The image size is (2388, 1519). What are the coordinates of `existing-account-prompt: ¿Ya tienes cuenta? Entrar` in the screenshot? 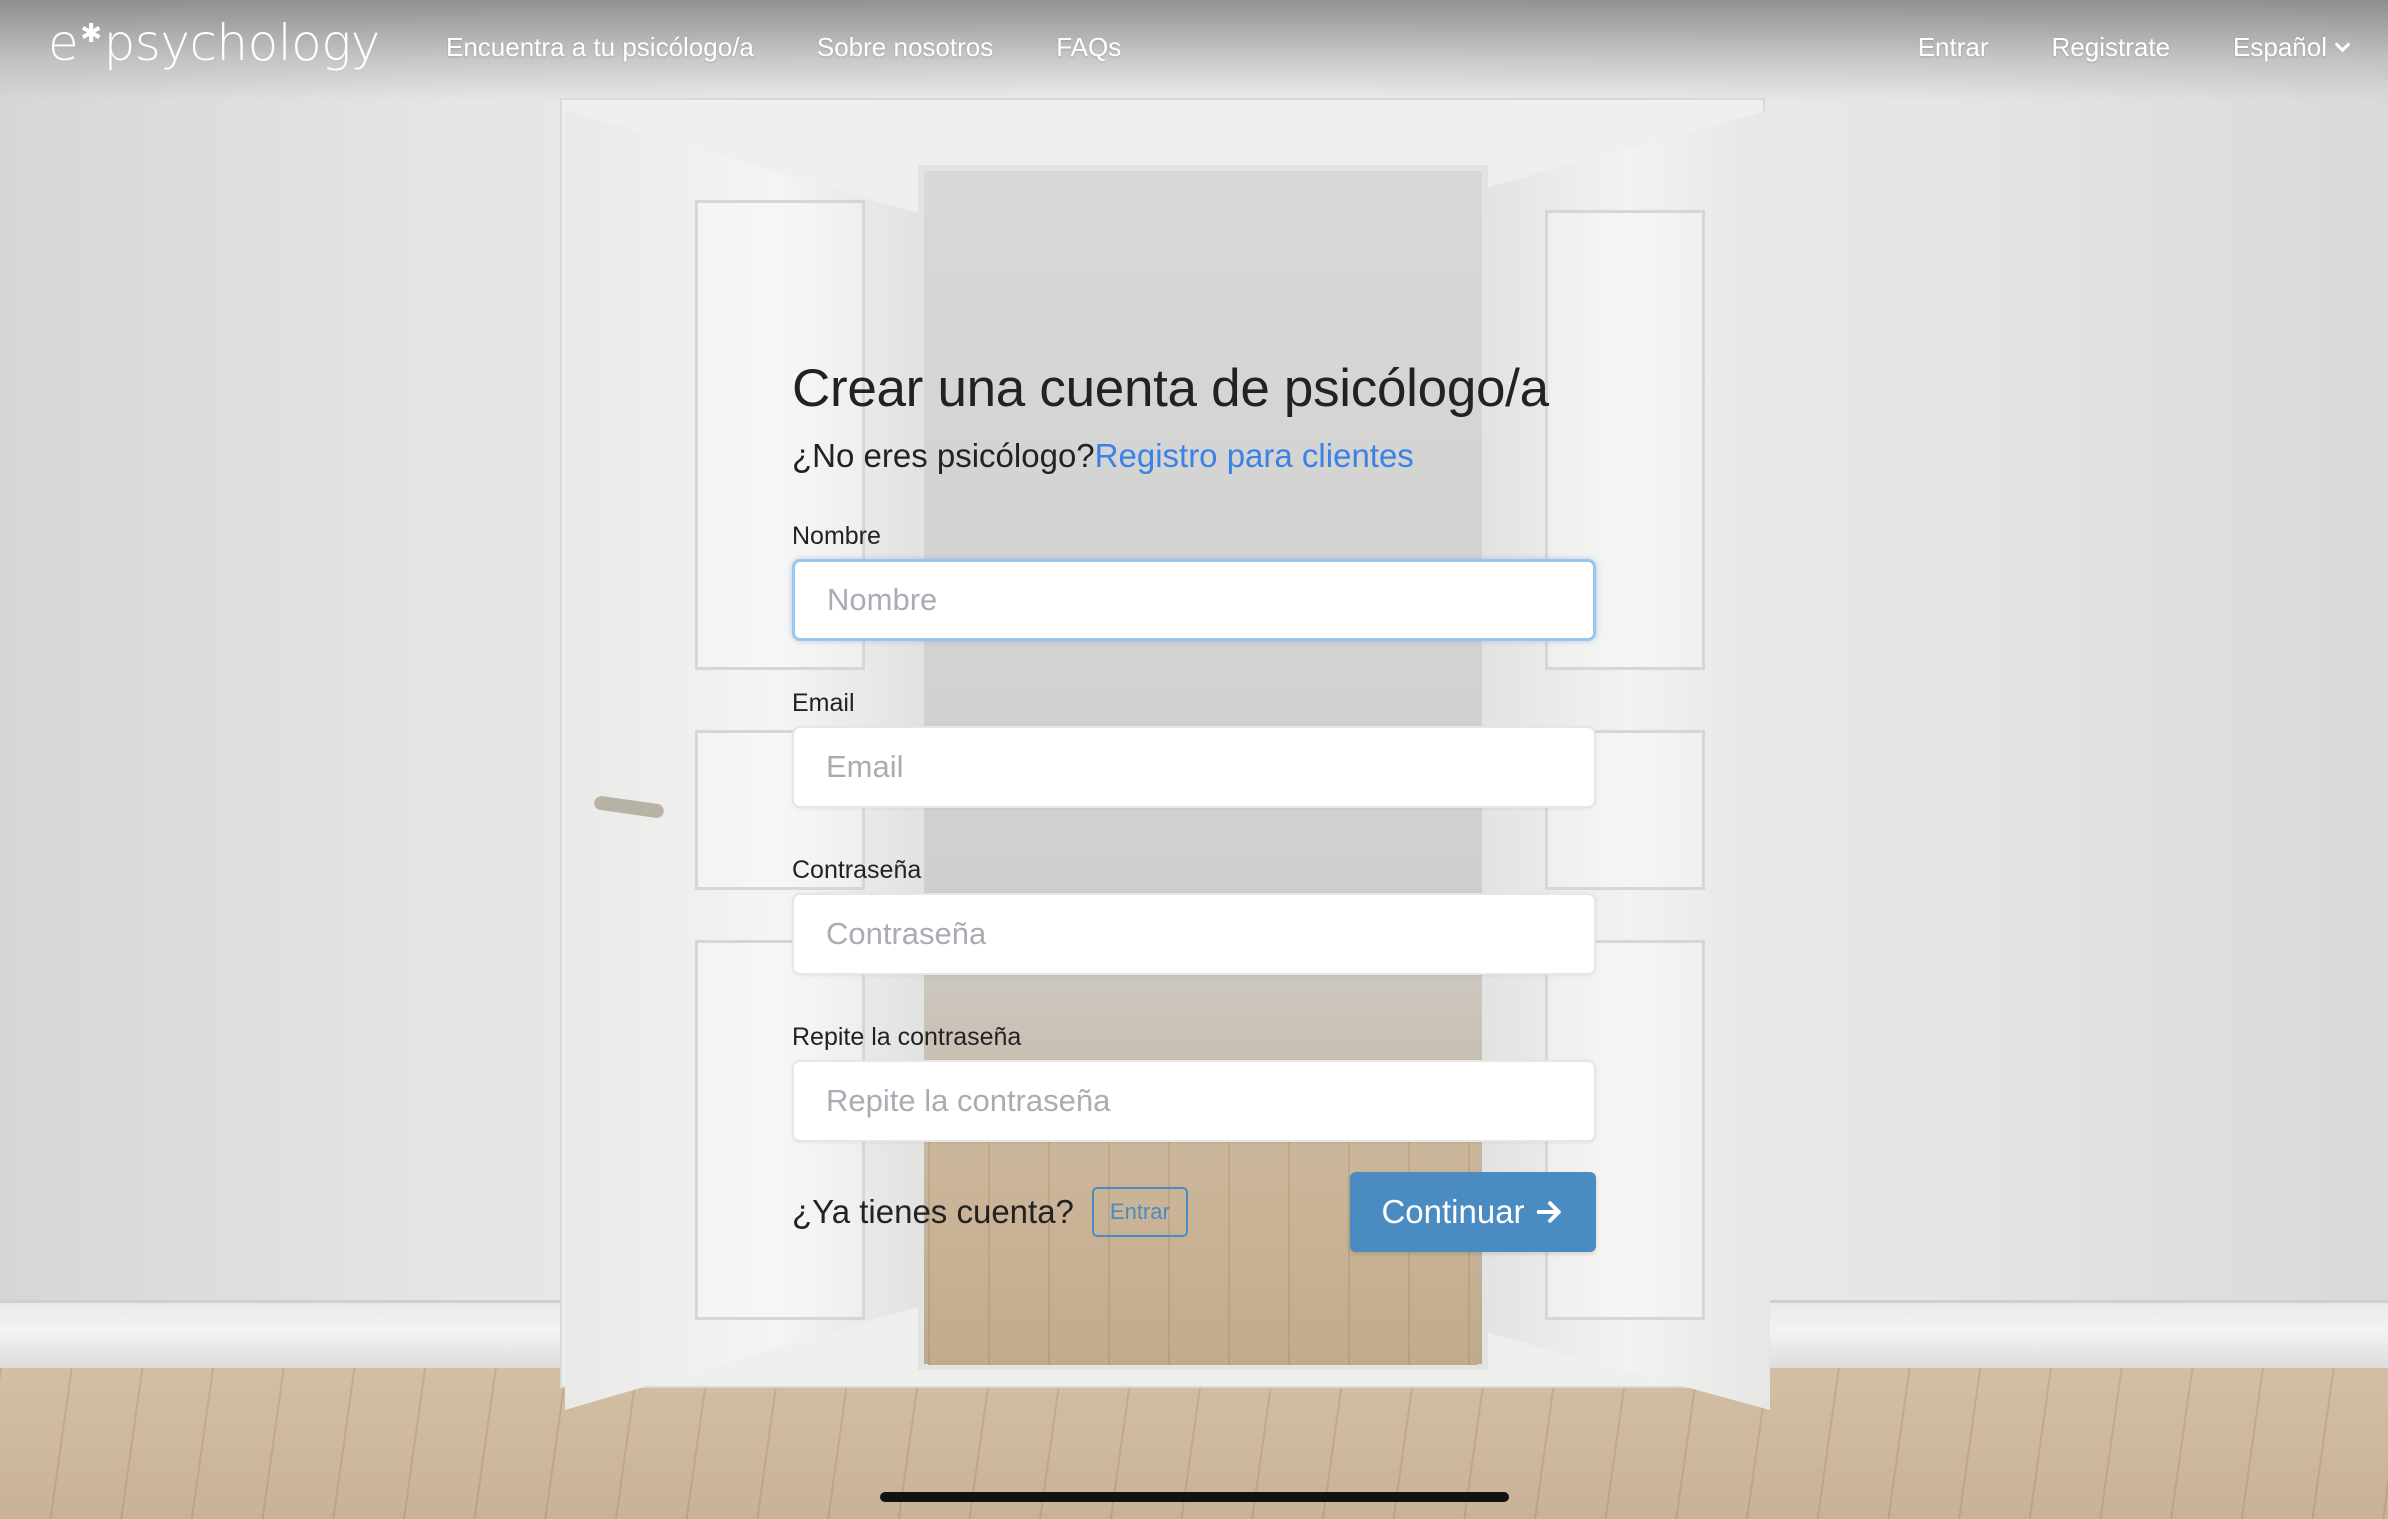 It's located at (990, 1212).